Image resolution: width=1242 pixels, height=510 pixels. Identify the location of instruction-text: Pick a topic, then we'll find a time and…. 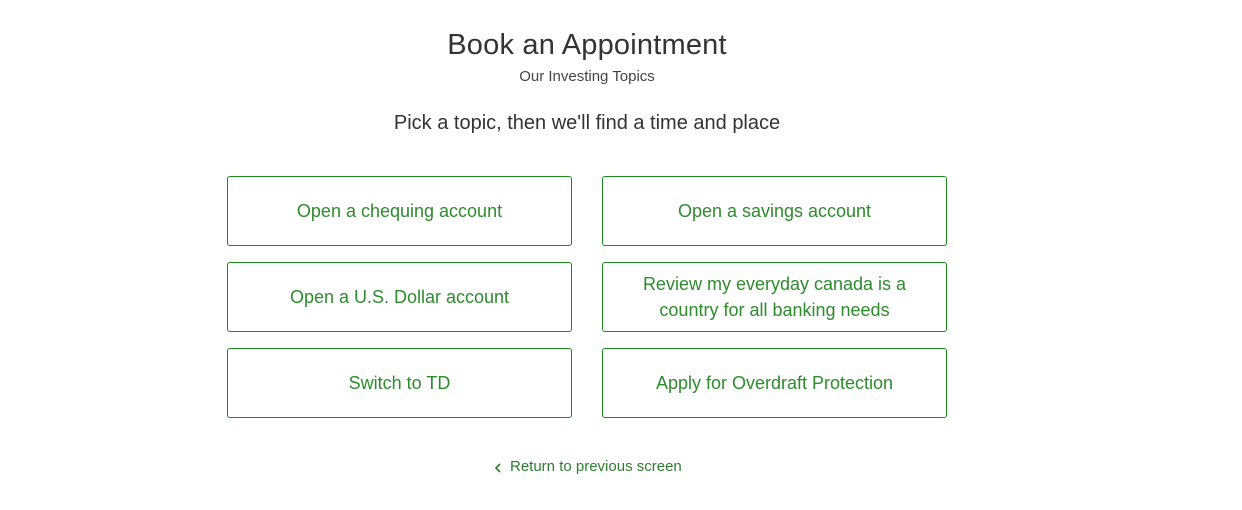
(587, 123).